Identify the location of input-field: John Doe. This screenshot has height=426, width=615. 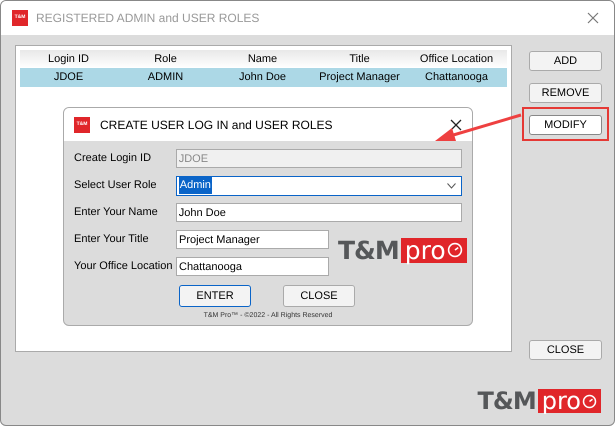
(319, 212).